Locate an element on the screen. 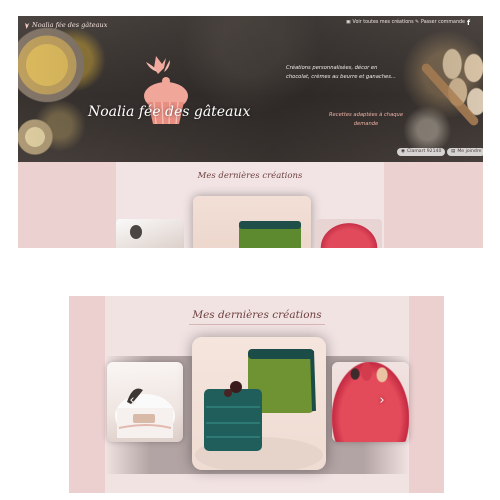 Image resolution: width=500 pixels, height=500 pixels. gallery-slide-active is located at coordinates (252, 222).